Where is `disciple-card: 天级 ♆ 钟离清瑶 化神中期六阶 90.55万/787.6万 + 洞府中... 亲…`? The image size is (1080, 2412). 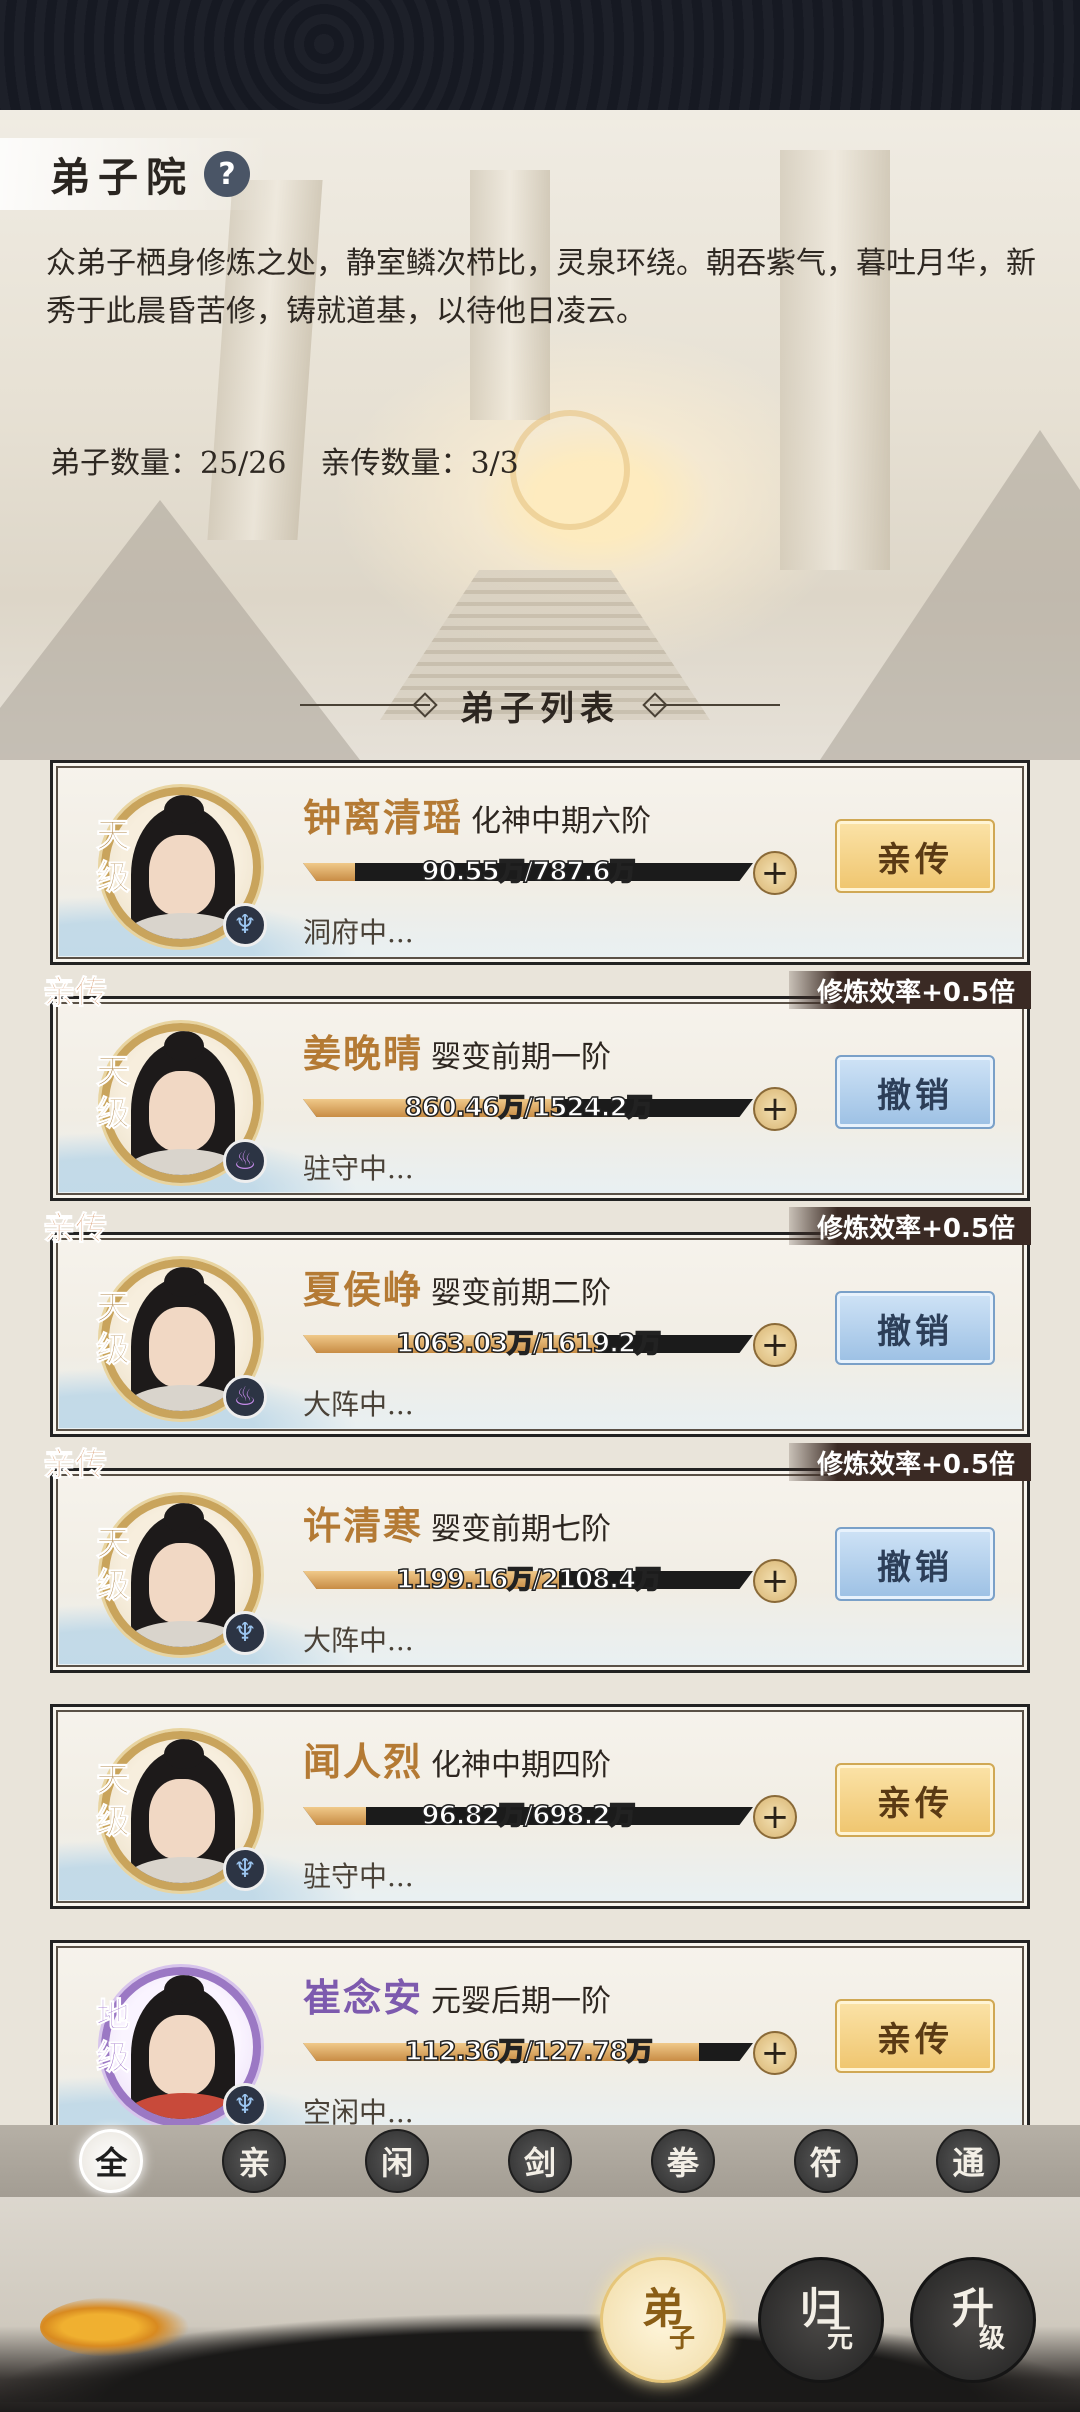
disciple-card: 天级 ♆ 钟离清瑶 化神中期六阶 90.55万/787.6万 + 洞府中... 亲… is located at coordinates (540, 862).